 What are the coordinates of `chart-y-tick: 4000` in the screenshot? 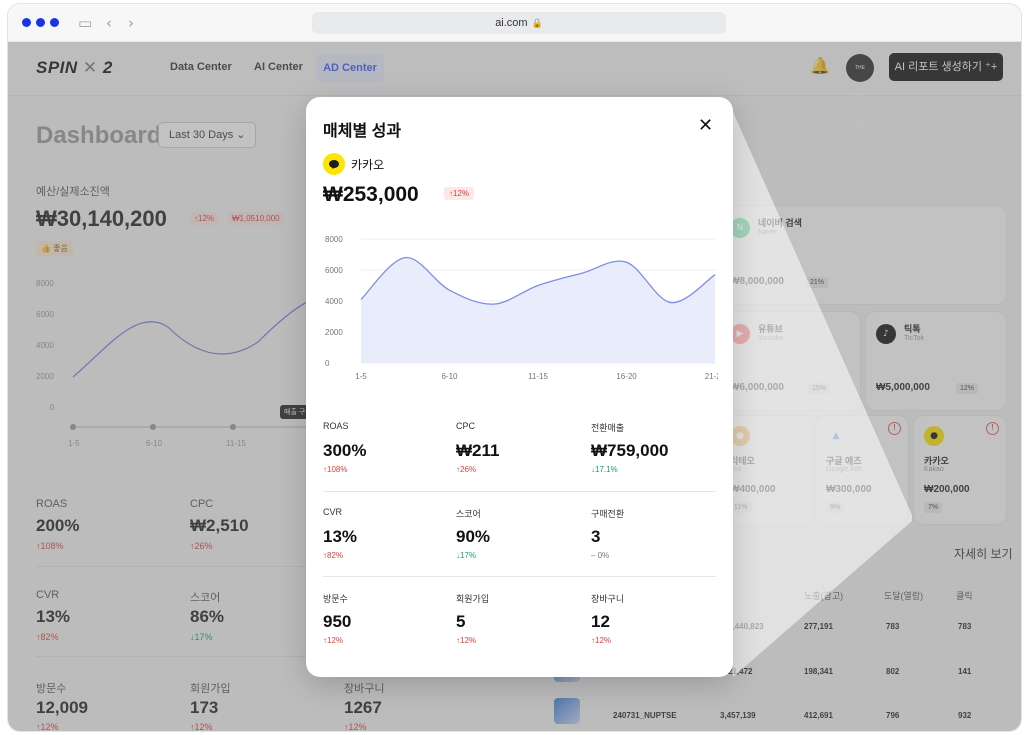 It's located at (334, 301).